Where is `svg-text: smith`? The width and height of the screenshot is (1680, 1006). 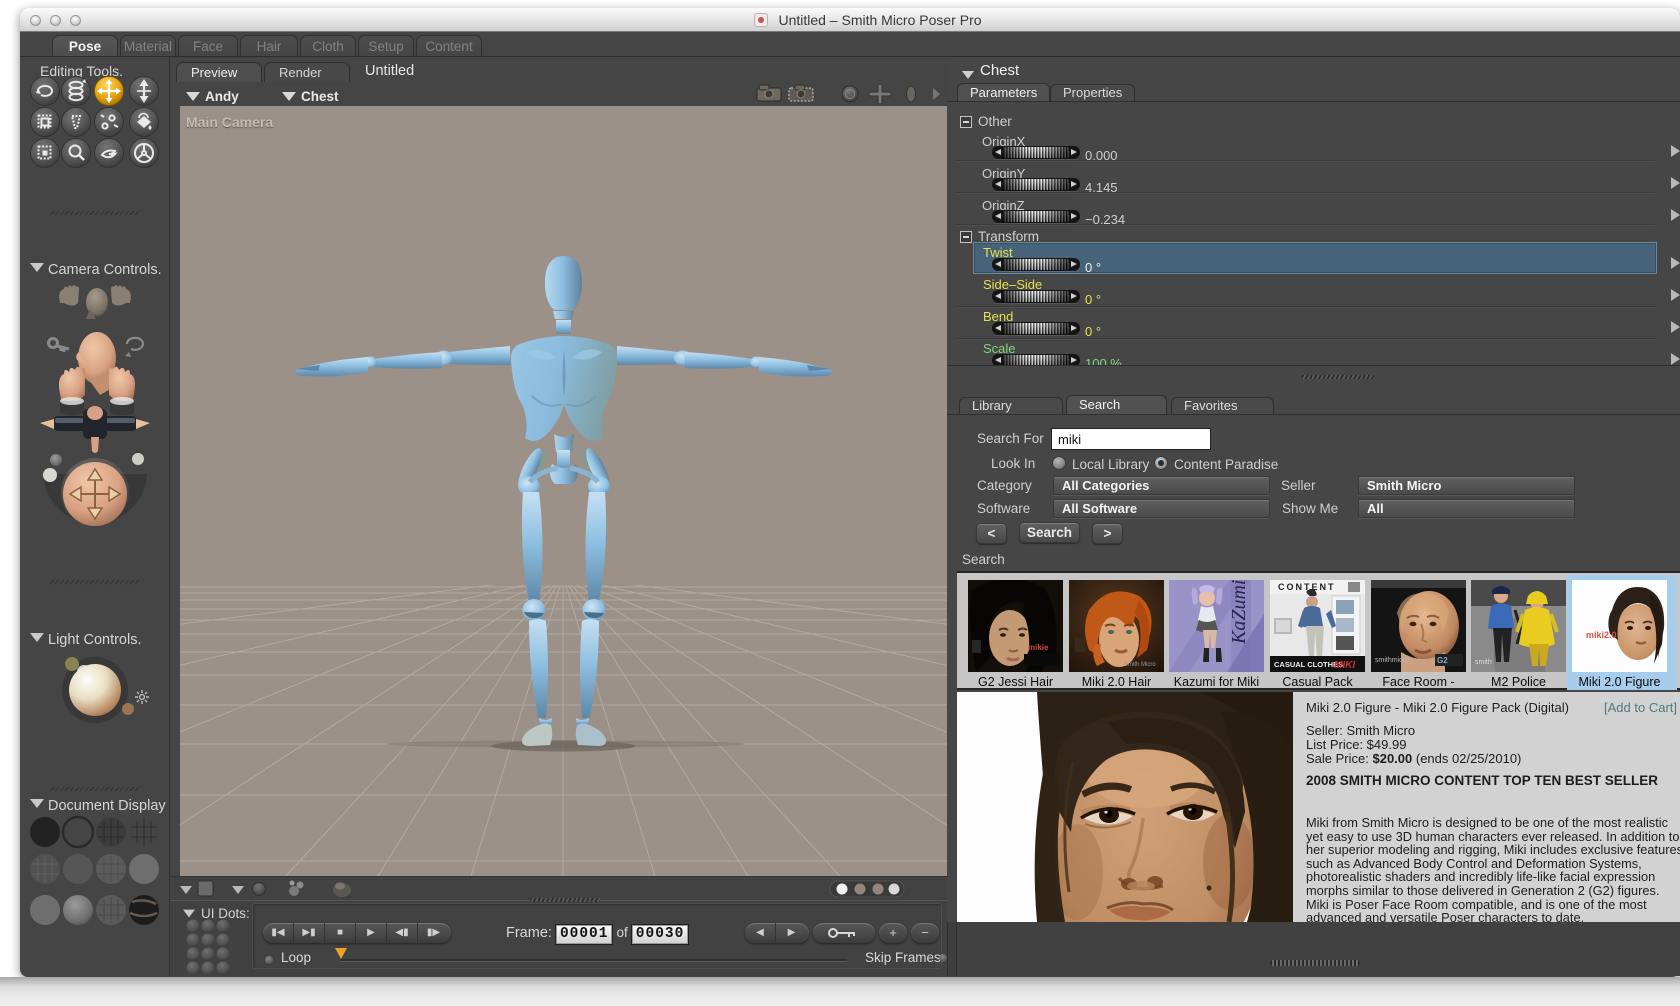 svg-text: smith is located at coordinates (1483, 662).